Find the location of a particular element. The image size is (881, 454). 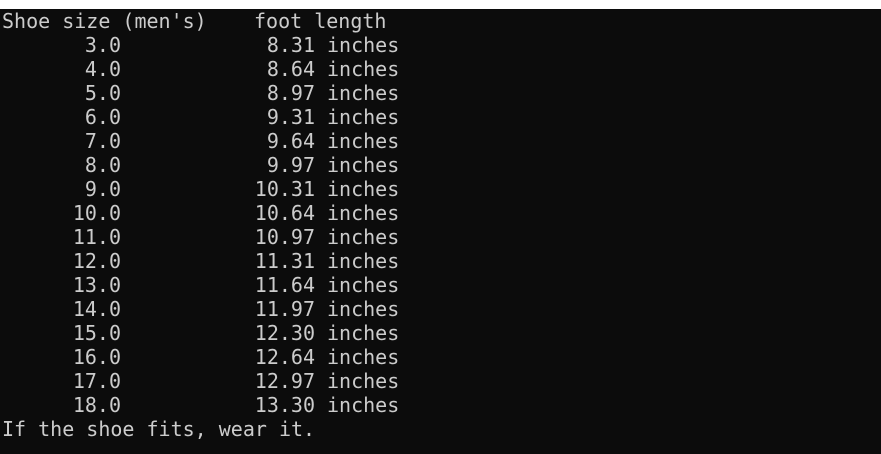

foot-length-value: 8.31 is located at coordinates (290, 45).